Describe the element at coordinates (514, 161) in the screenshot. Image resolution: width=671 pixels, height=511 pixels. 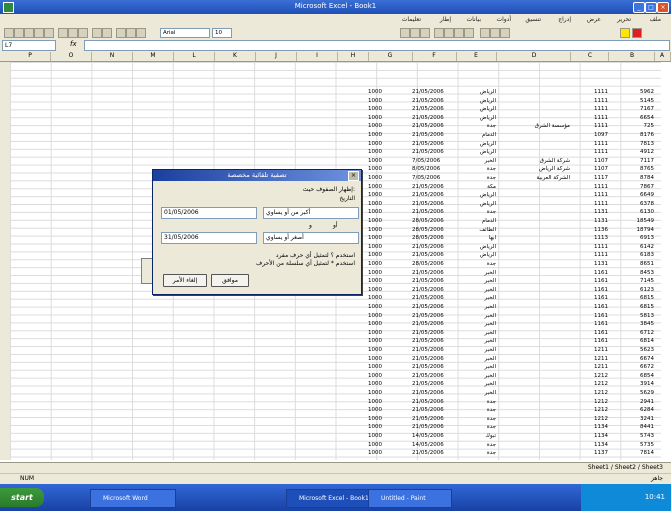
I see `table-row: 1000 7/05/2006 الخبر شركة الشرق 1107 7117` at that location.